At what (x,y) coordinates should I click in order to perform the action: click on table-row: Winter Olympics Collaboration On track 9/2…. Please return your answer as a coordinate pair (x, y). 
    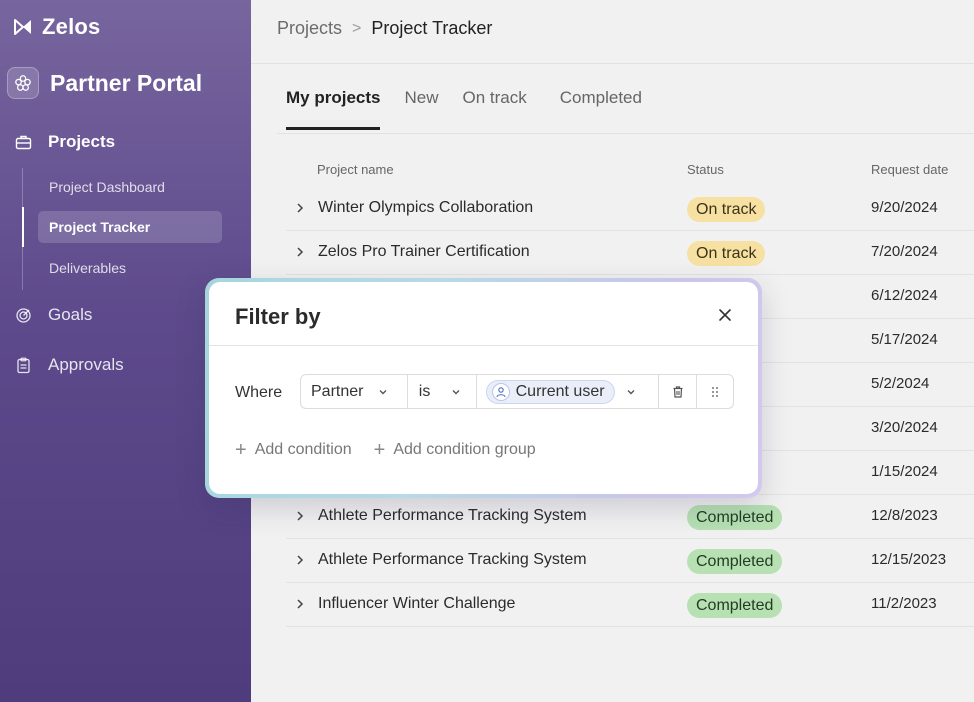
    Looking at the image, I should click on (630, 209).